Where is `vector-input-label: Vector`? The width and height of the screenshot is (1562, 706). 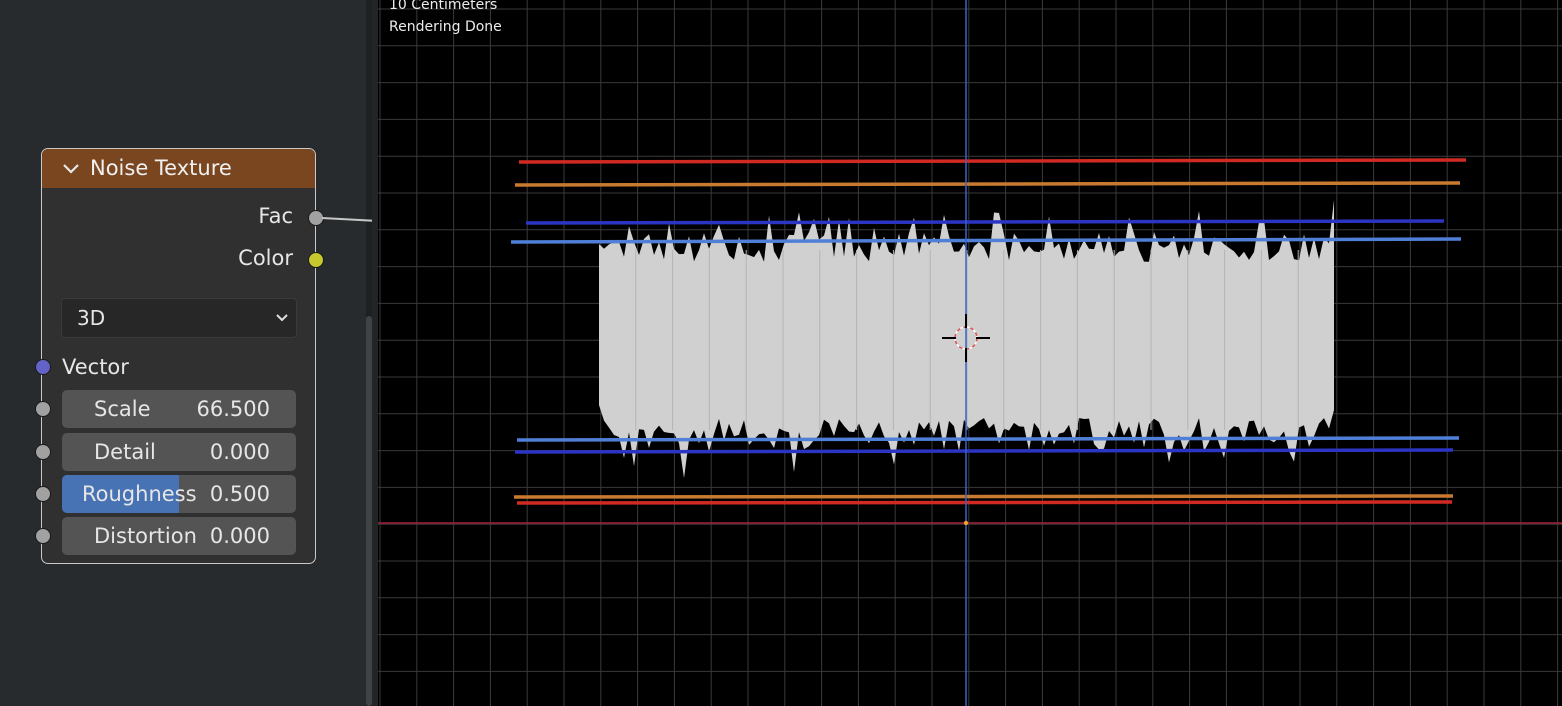 vector-input-label: Vector is located at coordinates (95, 367).